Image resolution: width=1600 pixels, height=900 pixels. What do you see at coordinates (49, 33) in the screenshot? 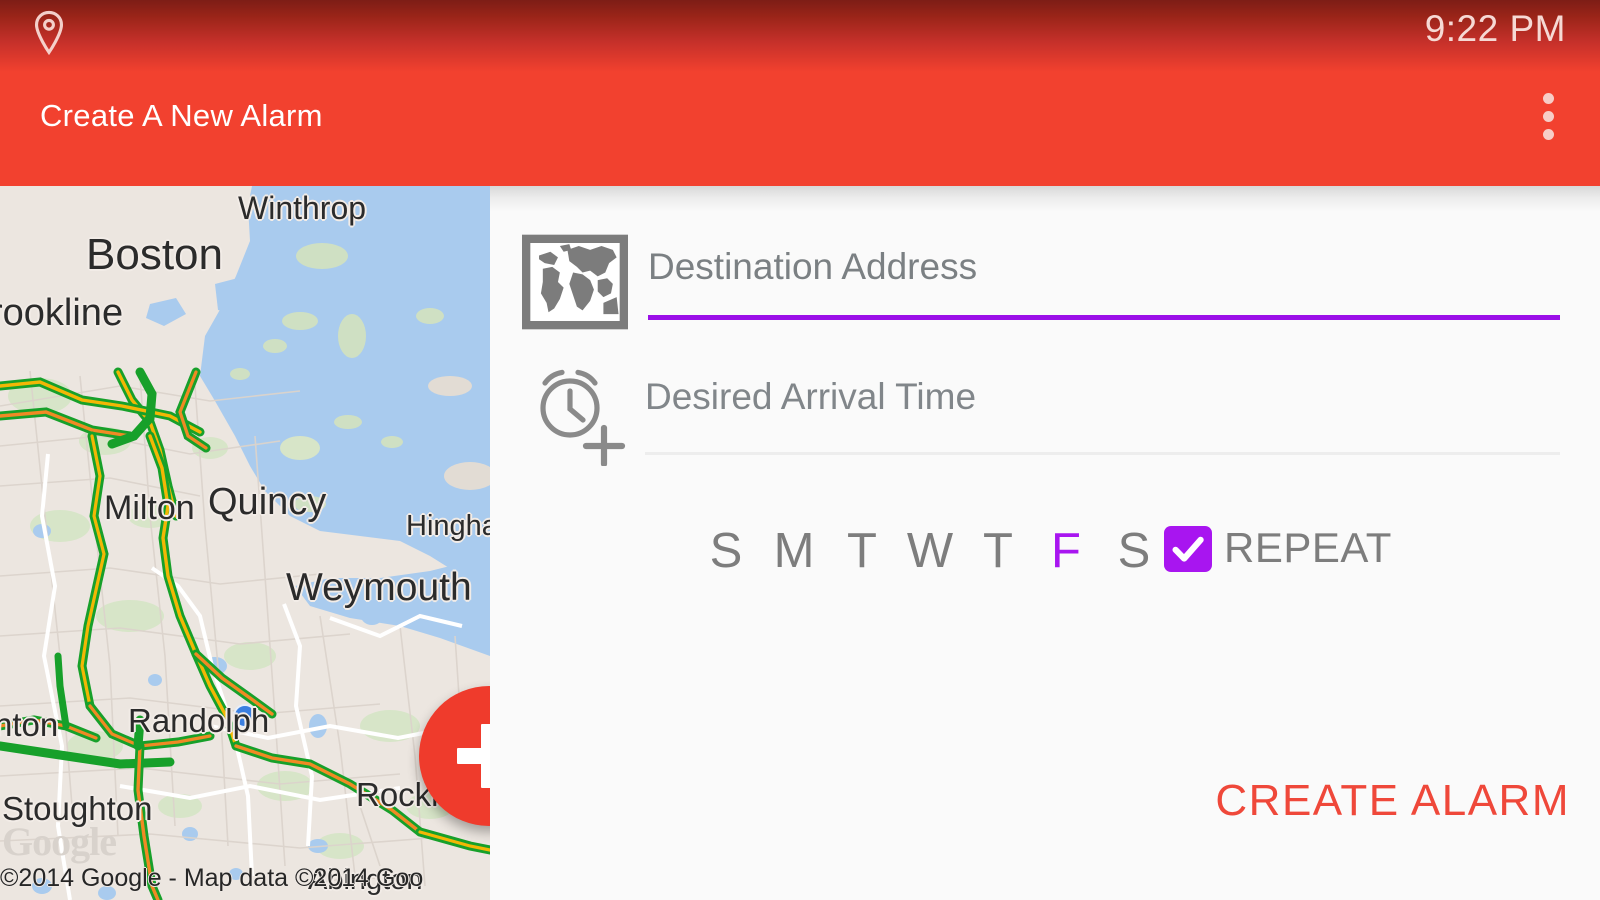
I see `location-pin-icon` at bounding box center [49, 33].